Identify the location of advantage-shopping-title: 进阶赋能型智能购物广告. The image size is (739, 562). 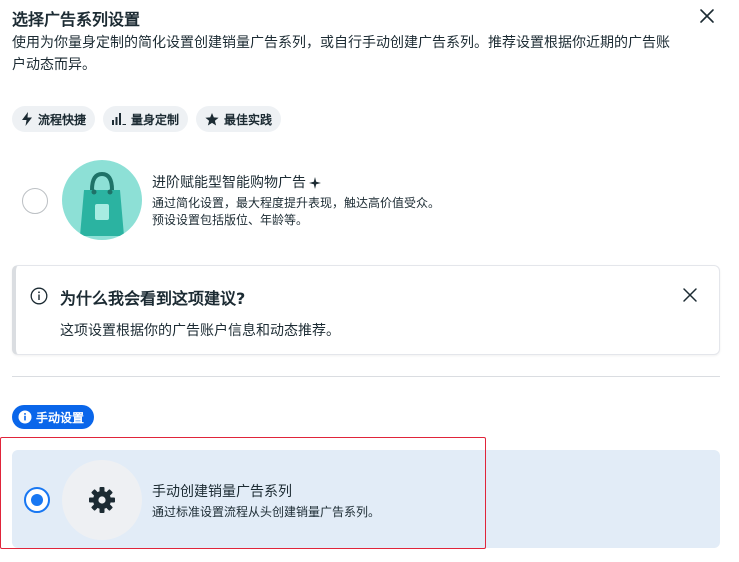
(236, 182).